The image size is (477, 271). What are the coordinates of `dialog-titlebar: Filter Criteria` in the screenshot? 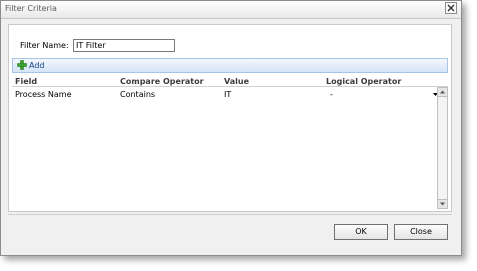 It's located at (231, 10).